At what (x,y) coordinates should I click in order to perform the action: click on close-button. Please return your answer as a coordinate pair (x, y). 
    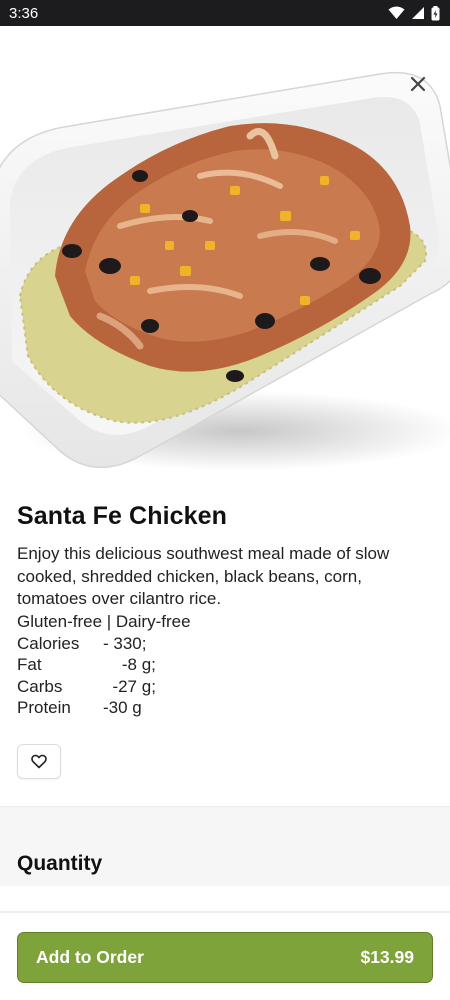
    Looking at the image, I should click on (418, 84).